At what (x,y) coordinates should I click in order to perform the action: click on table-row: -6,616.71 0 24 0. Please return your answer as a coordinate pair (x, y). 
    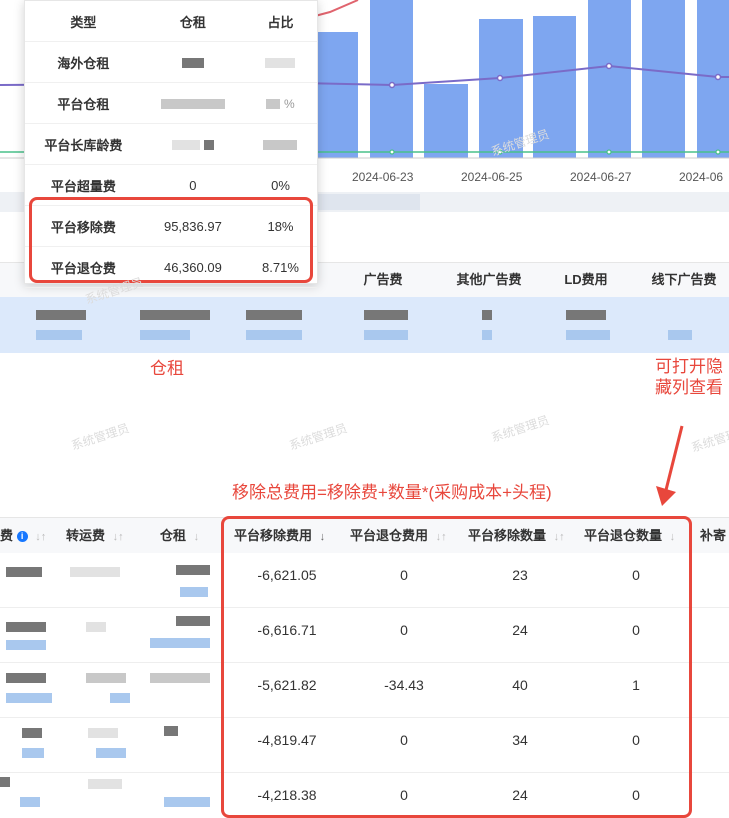
    Looking at the image, I should click on (364, 635).